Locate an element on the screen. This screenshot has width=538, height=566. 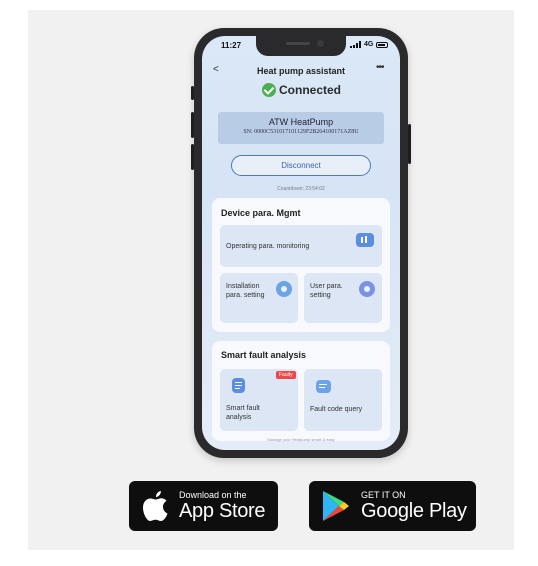
monitor-icon is located at coordinates (365, 240).